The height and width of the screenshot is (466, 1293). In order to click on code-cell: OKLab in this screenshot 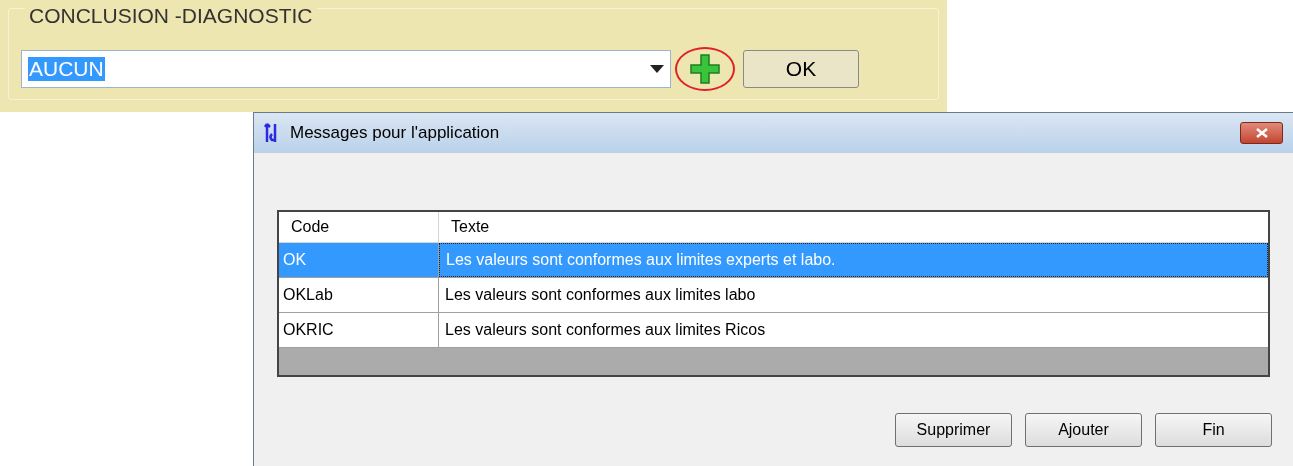, I will do `click(359, 295)`.